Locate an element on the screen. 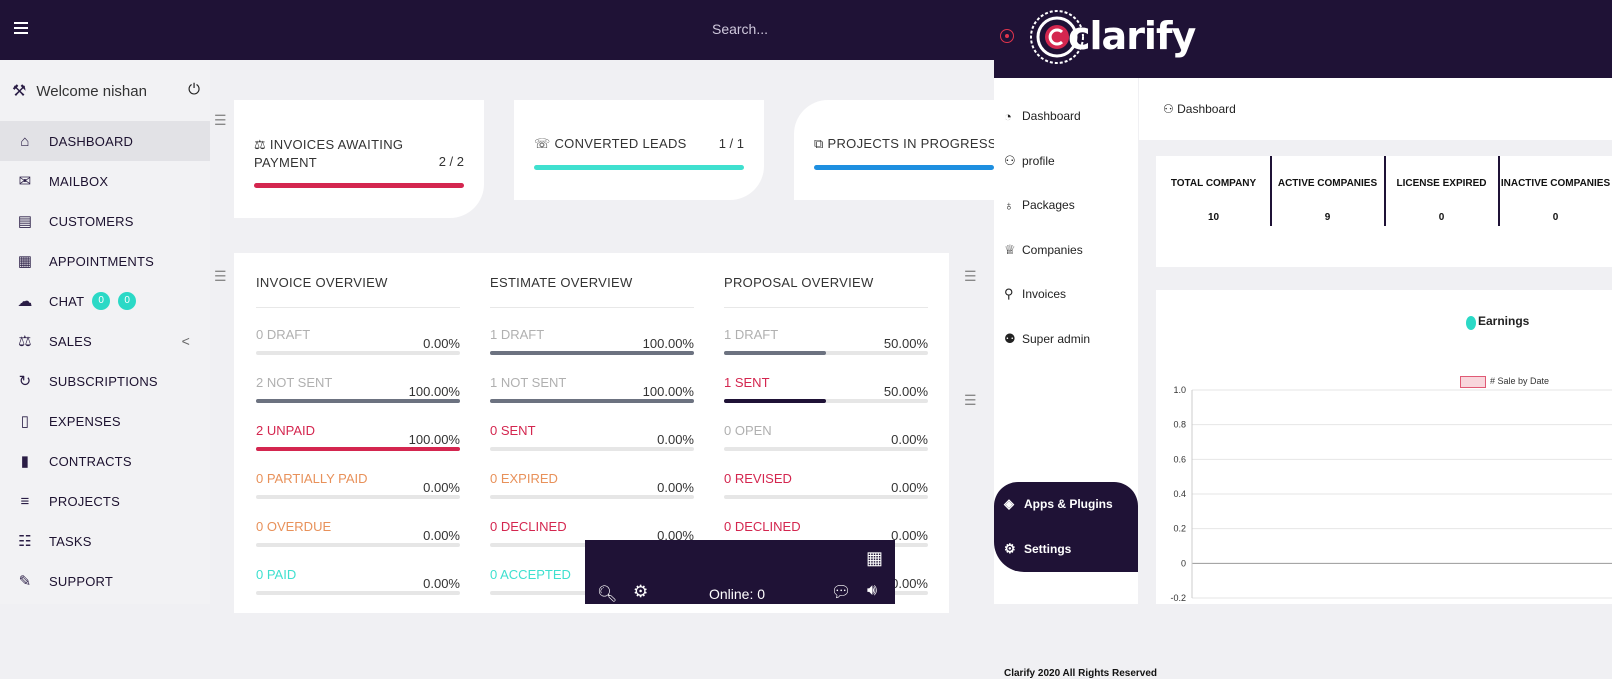 This screenshot has height=679, width=1612. sidebar-item-label: DASHBOARD is located at coordinates (91, 141).